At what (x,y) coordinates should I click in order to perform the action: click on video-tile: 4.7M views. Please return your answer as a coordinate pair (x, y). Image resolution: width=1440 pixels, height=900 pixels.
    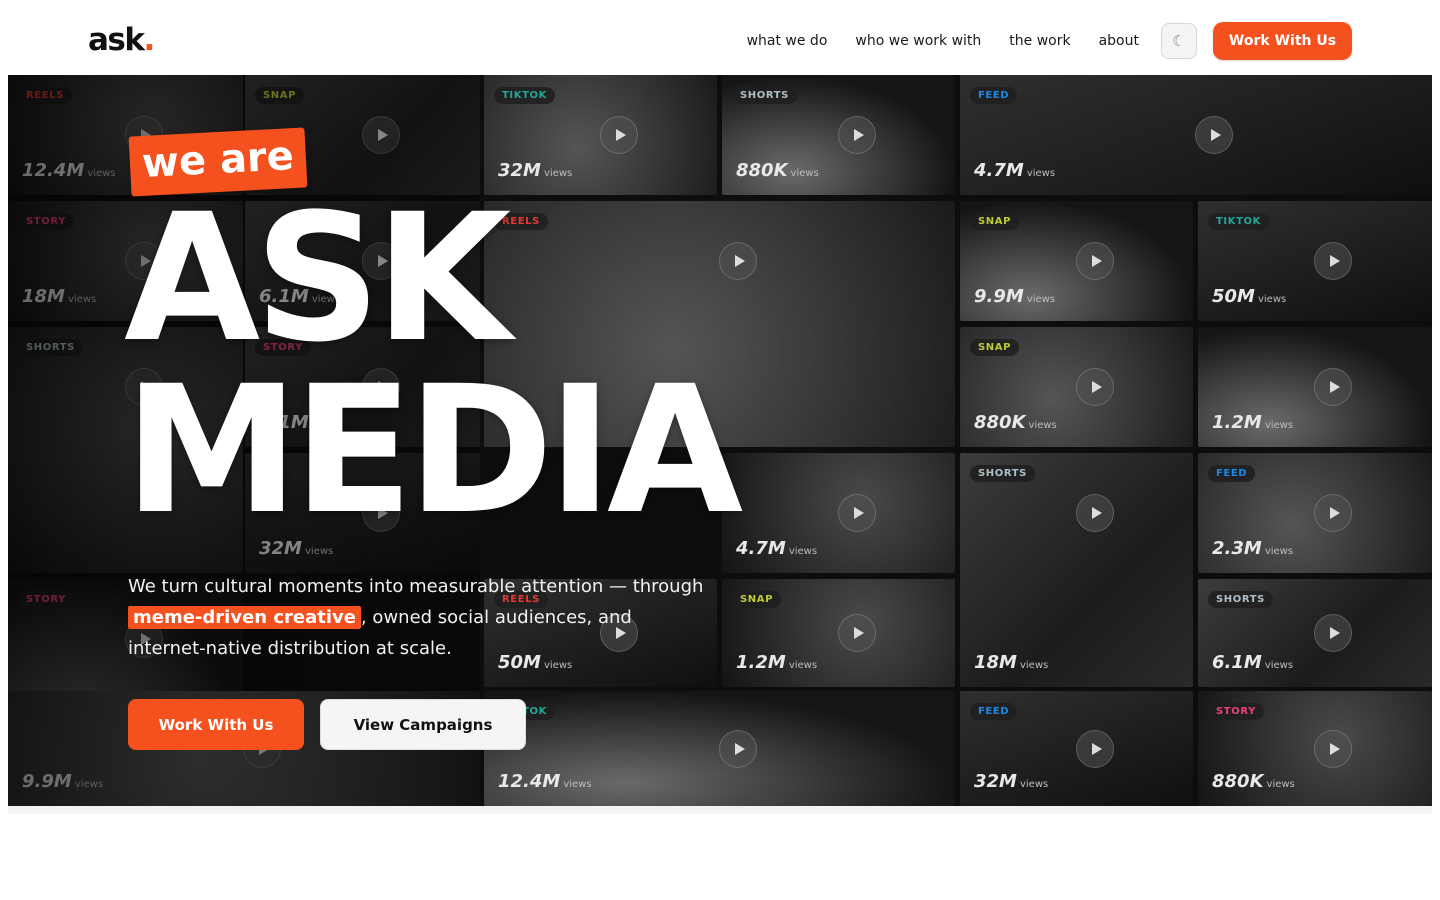
    Looking at the image, I should click on (838, 513).